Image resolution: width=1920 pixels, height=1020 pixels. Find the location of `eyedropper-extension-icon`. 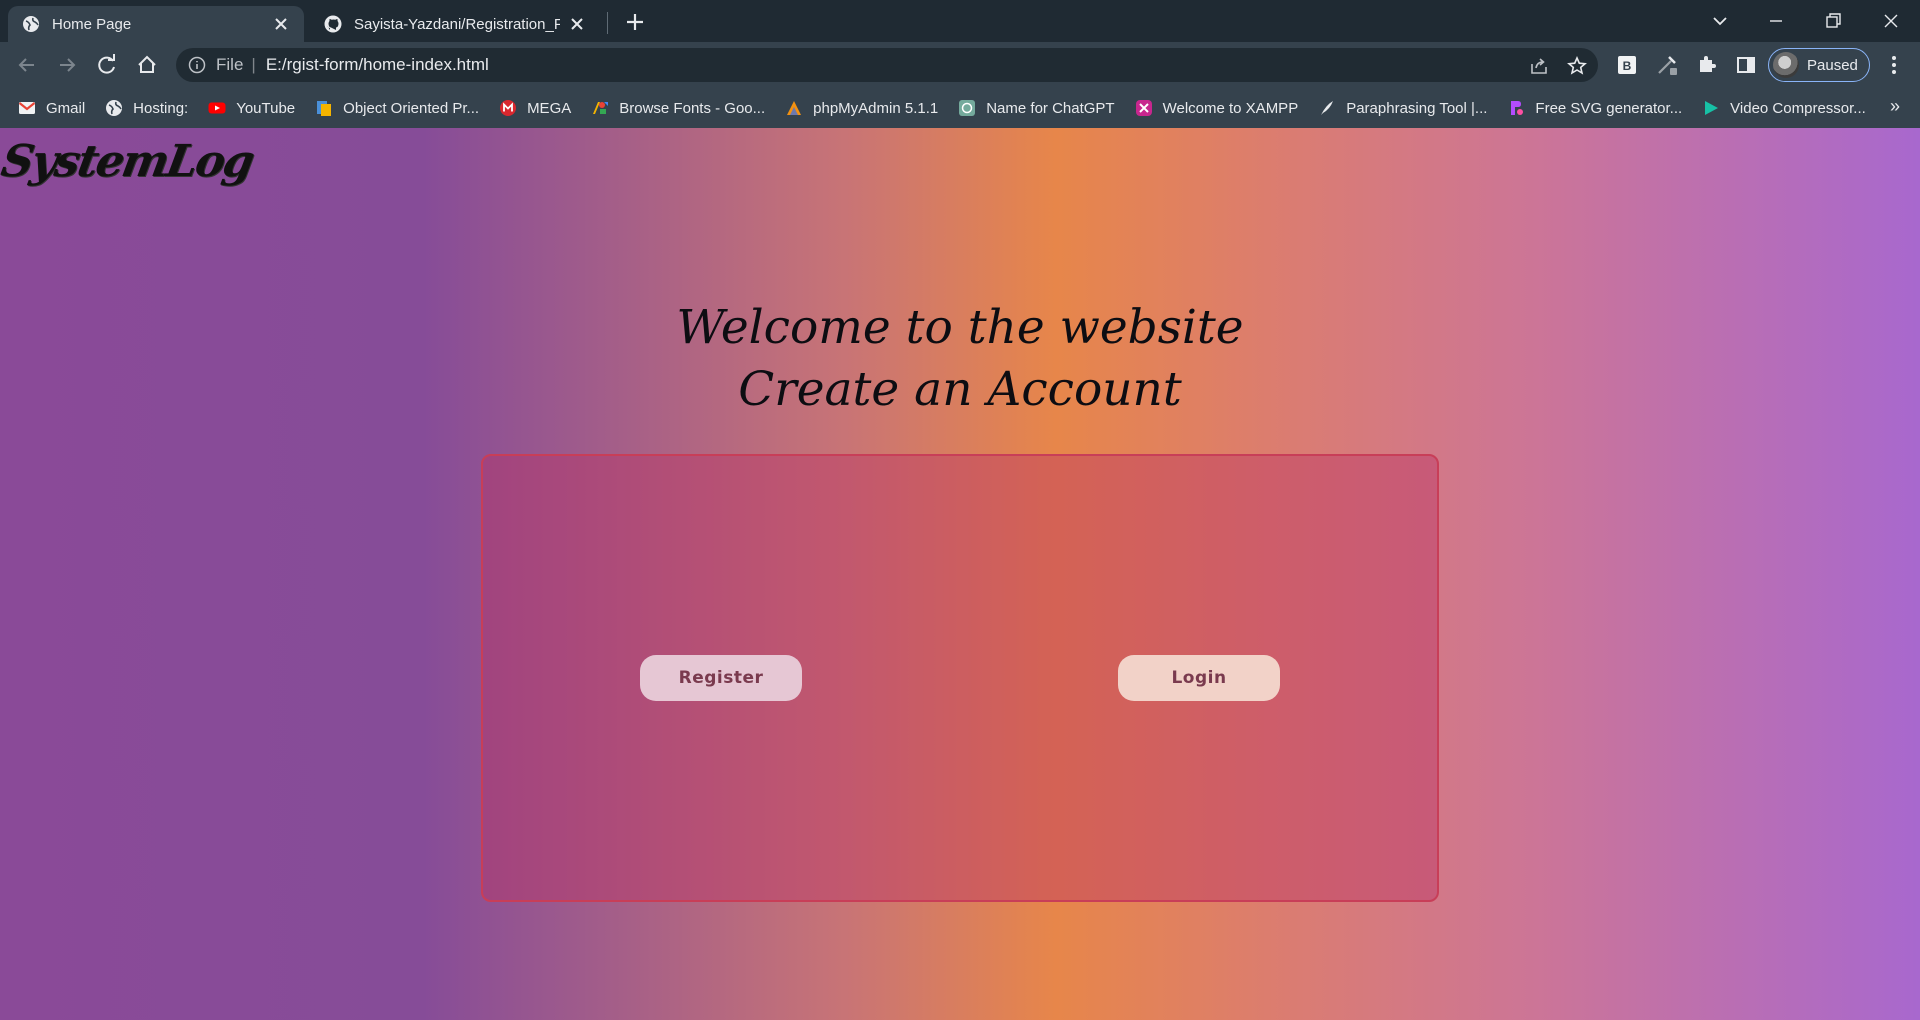

eyedropper-extension-icon is located at coordinates (1667, 65).